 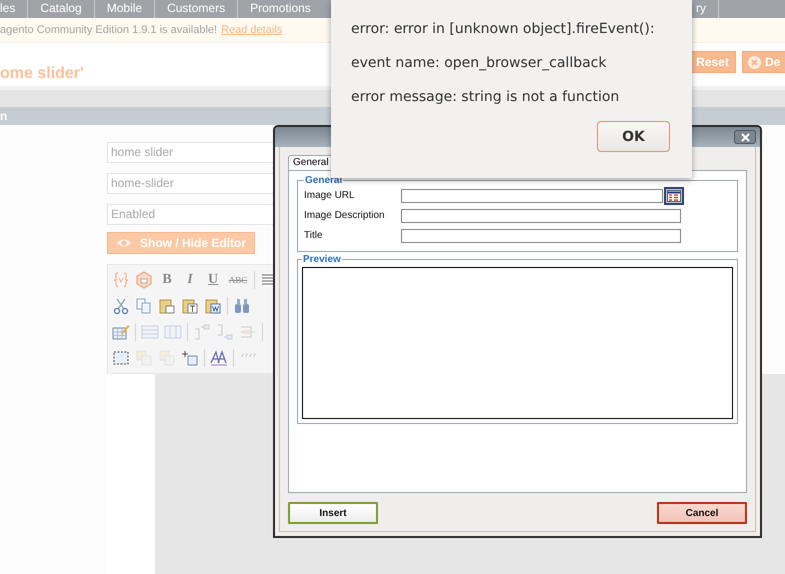 I want to click on table-edit-icon, so click(x=121, y=332).